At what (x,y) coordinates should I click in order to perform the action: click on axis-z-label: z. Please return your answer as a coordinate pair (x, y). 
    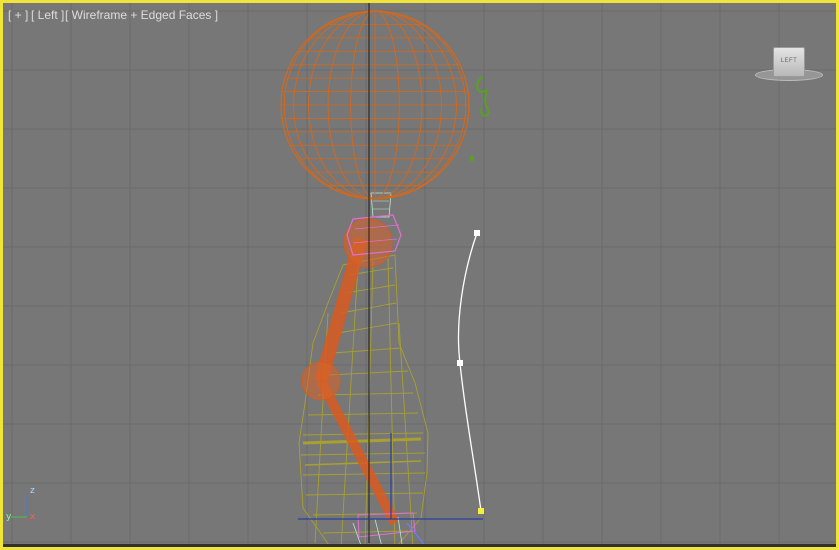
    Looking at the image, I should click on (32, 491).